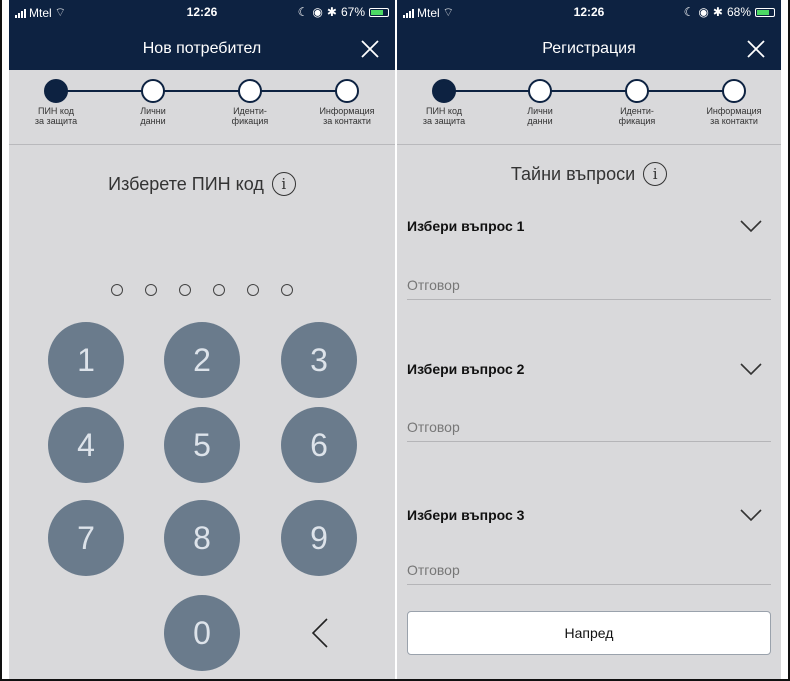 The width and height of the screenshot is (790, 681). I want to click on question-label: Избери въпрос 3, so click(466, 515).